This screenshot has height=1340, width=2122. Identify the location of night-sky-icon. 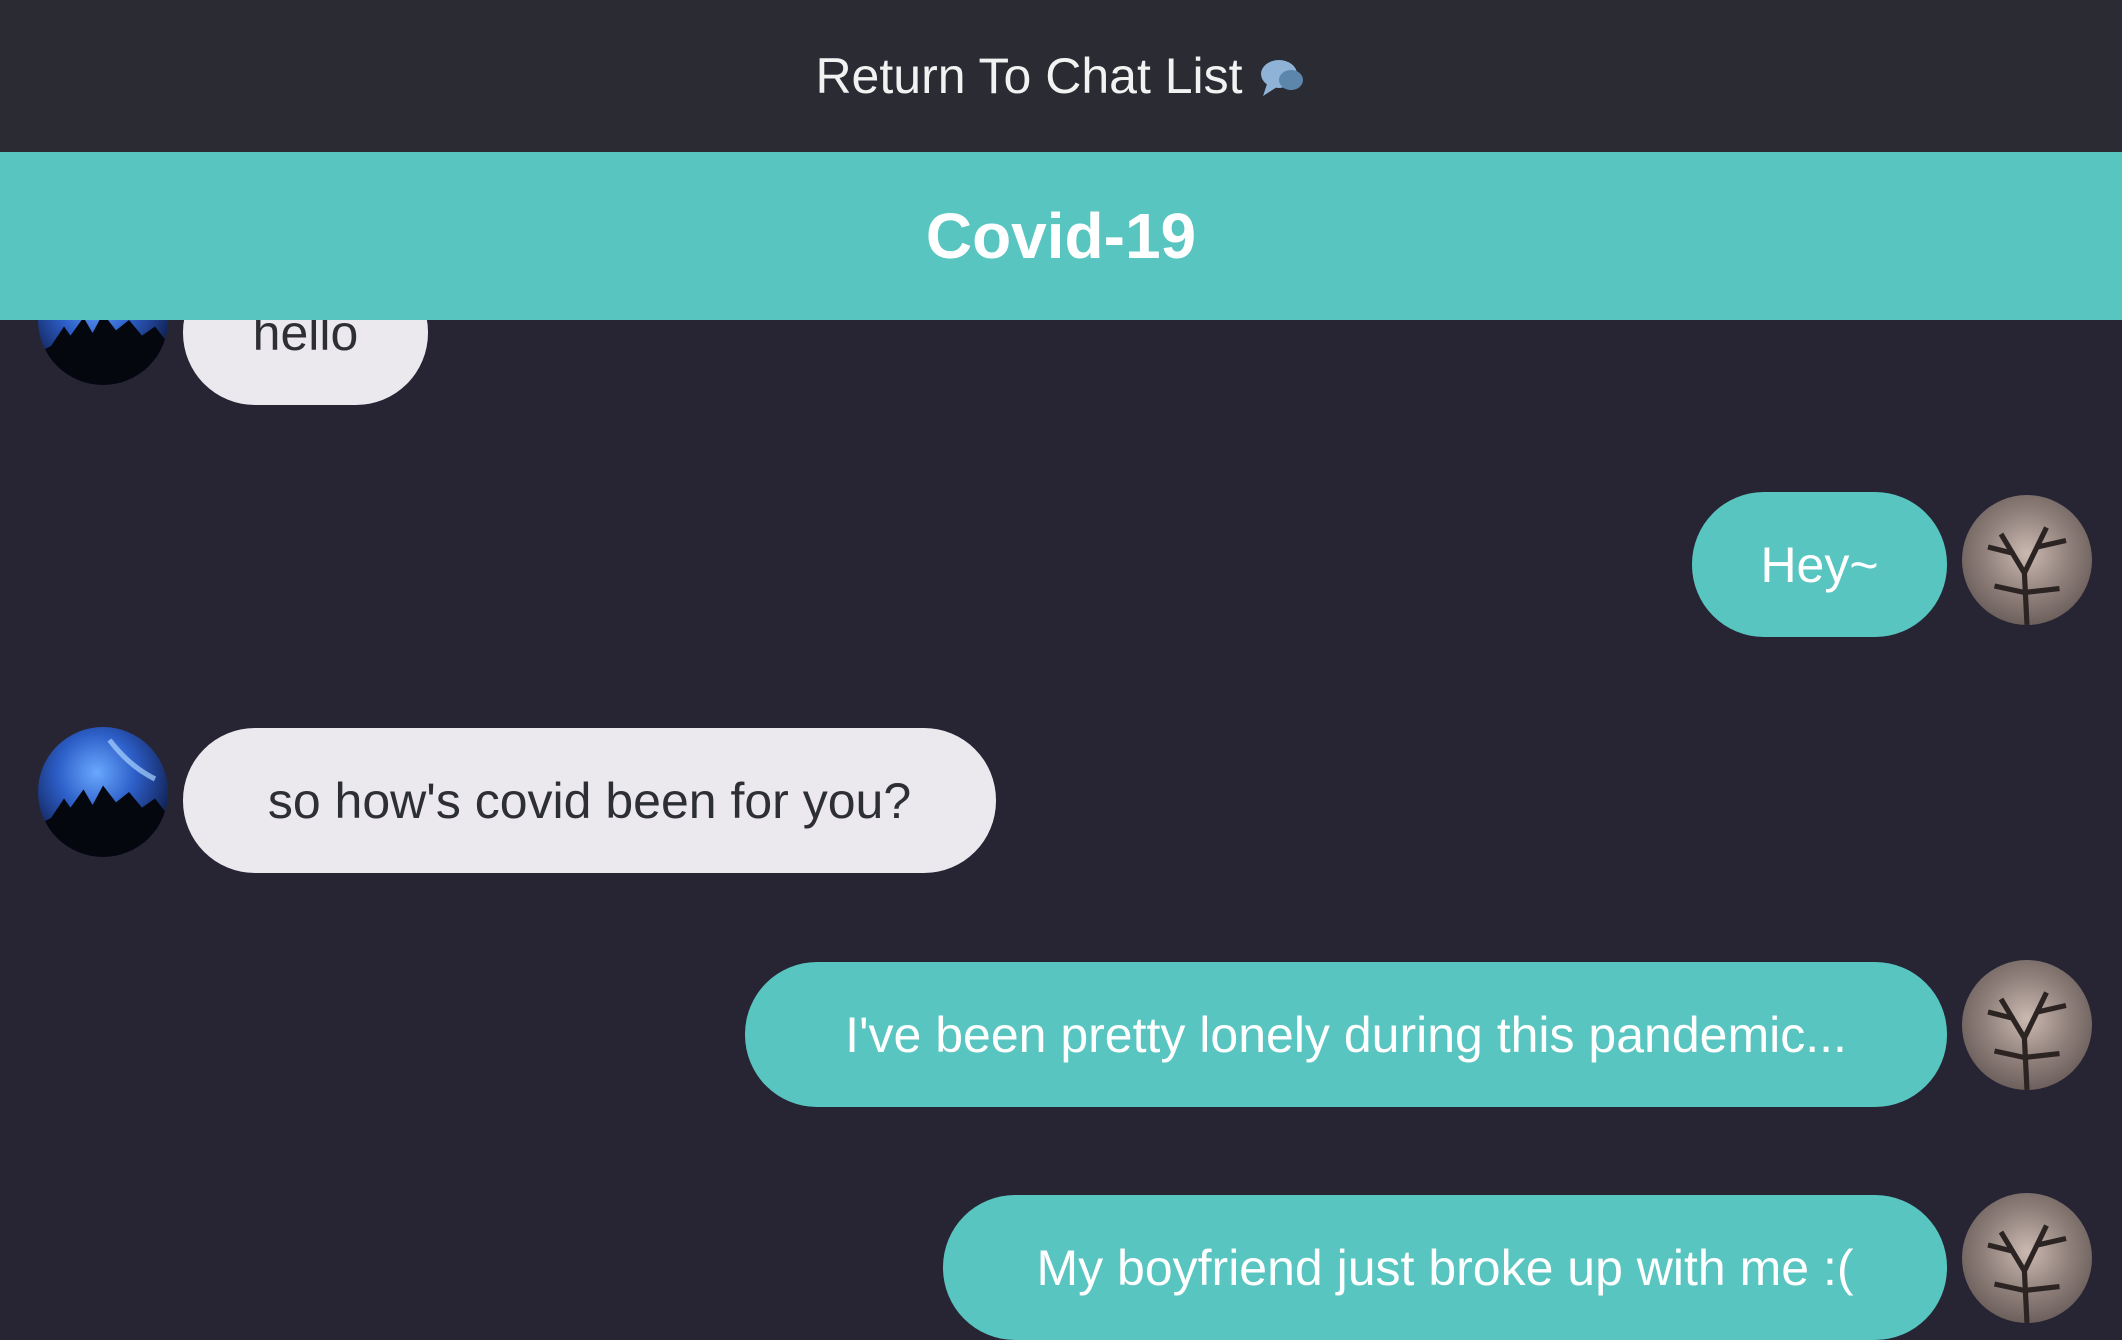
(103, 797).